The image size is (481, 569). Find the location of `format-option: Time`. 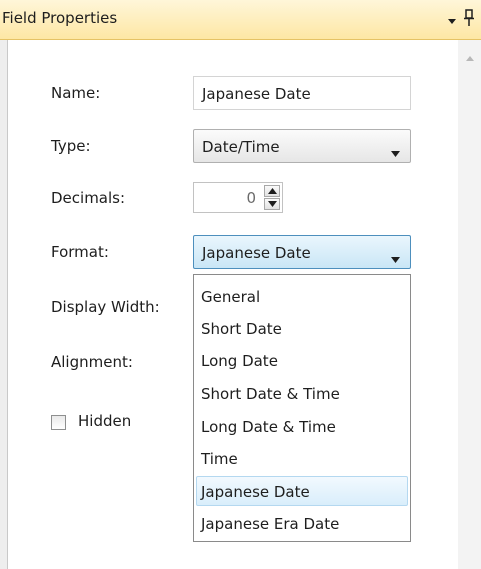

format-option: Time is located at coordinates (302, 459).